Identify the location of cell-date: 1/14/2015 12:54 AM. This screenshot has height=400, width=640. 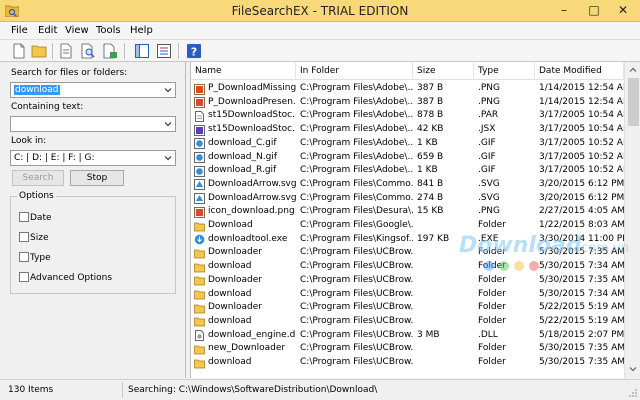
(579, 103).